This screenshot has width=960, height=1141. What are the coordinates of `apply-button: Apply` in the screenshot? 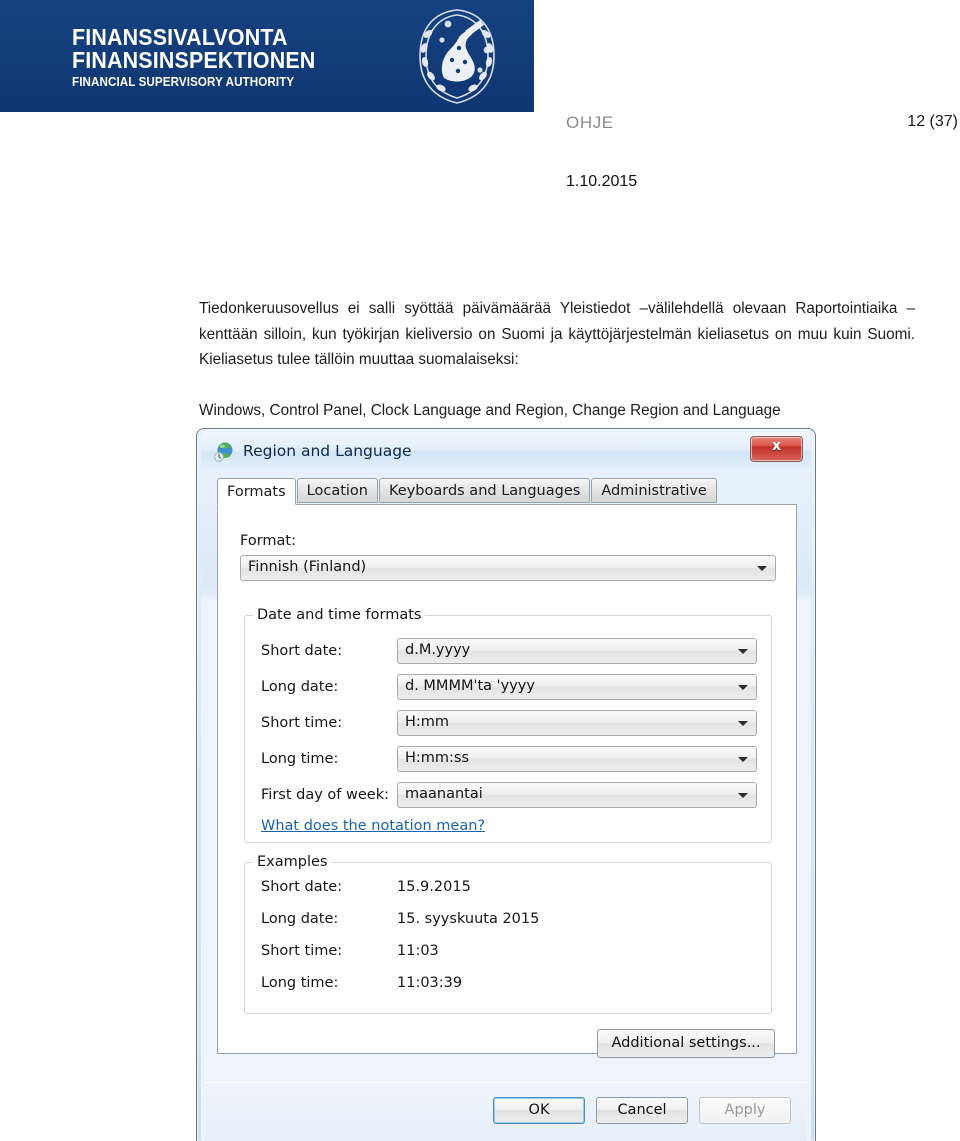 It's located at (745, 1110).